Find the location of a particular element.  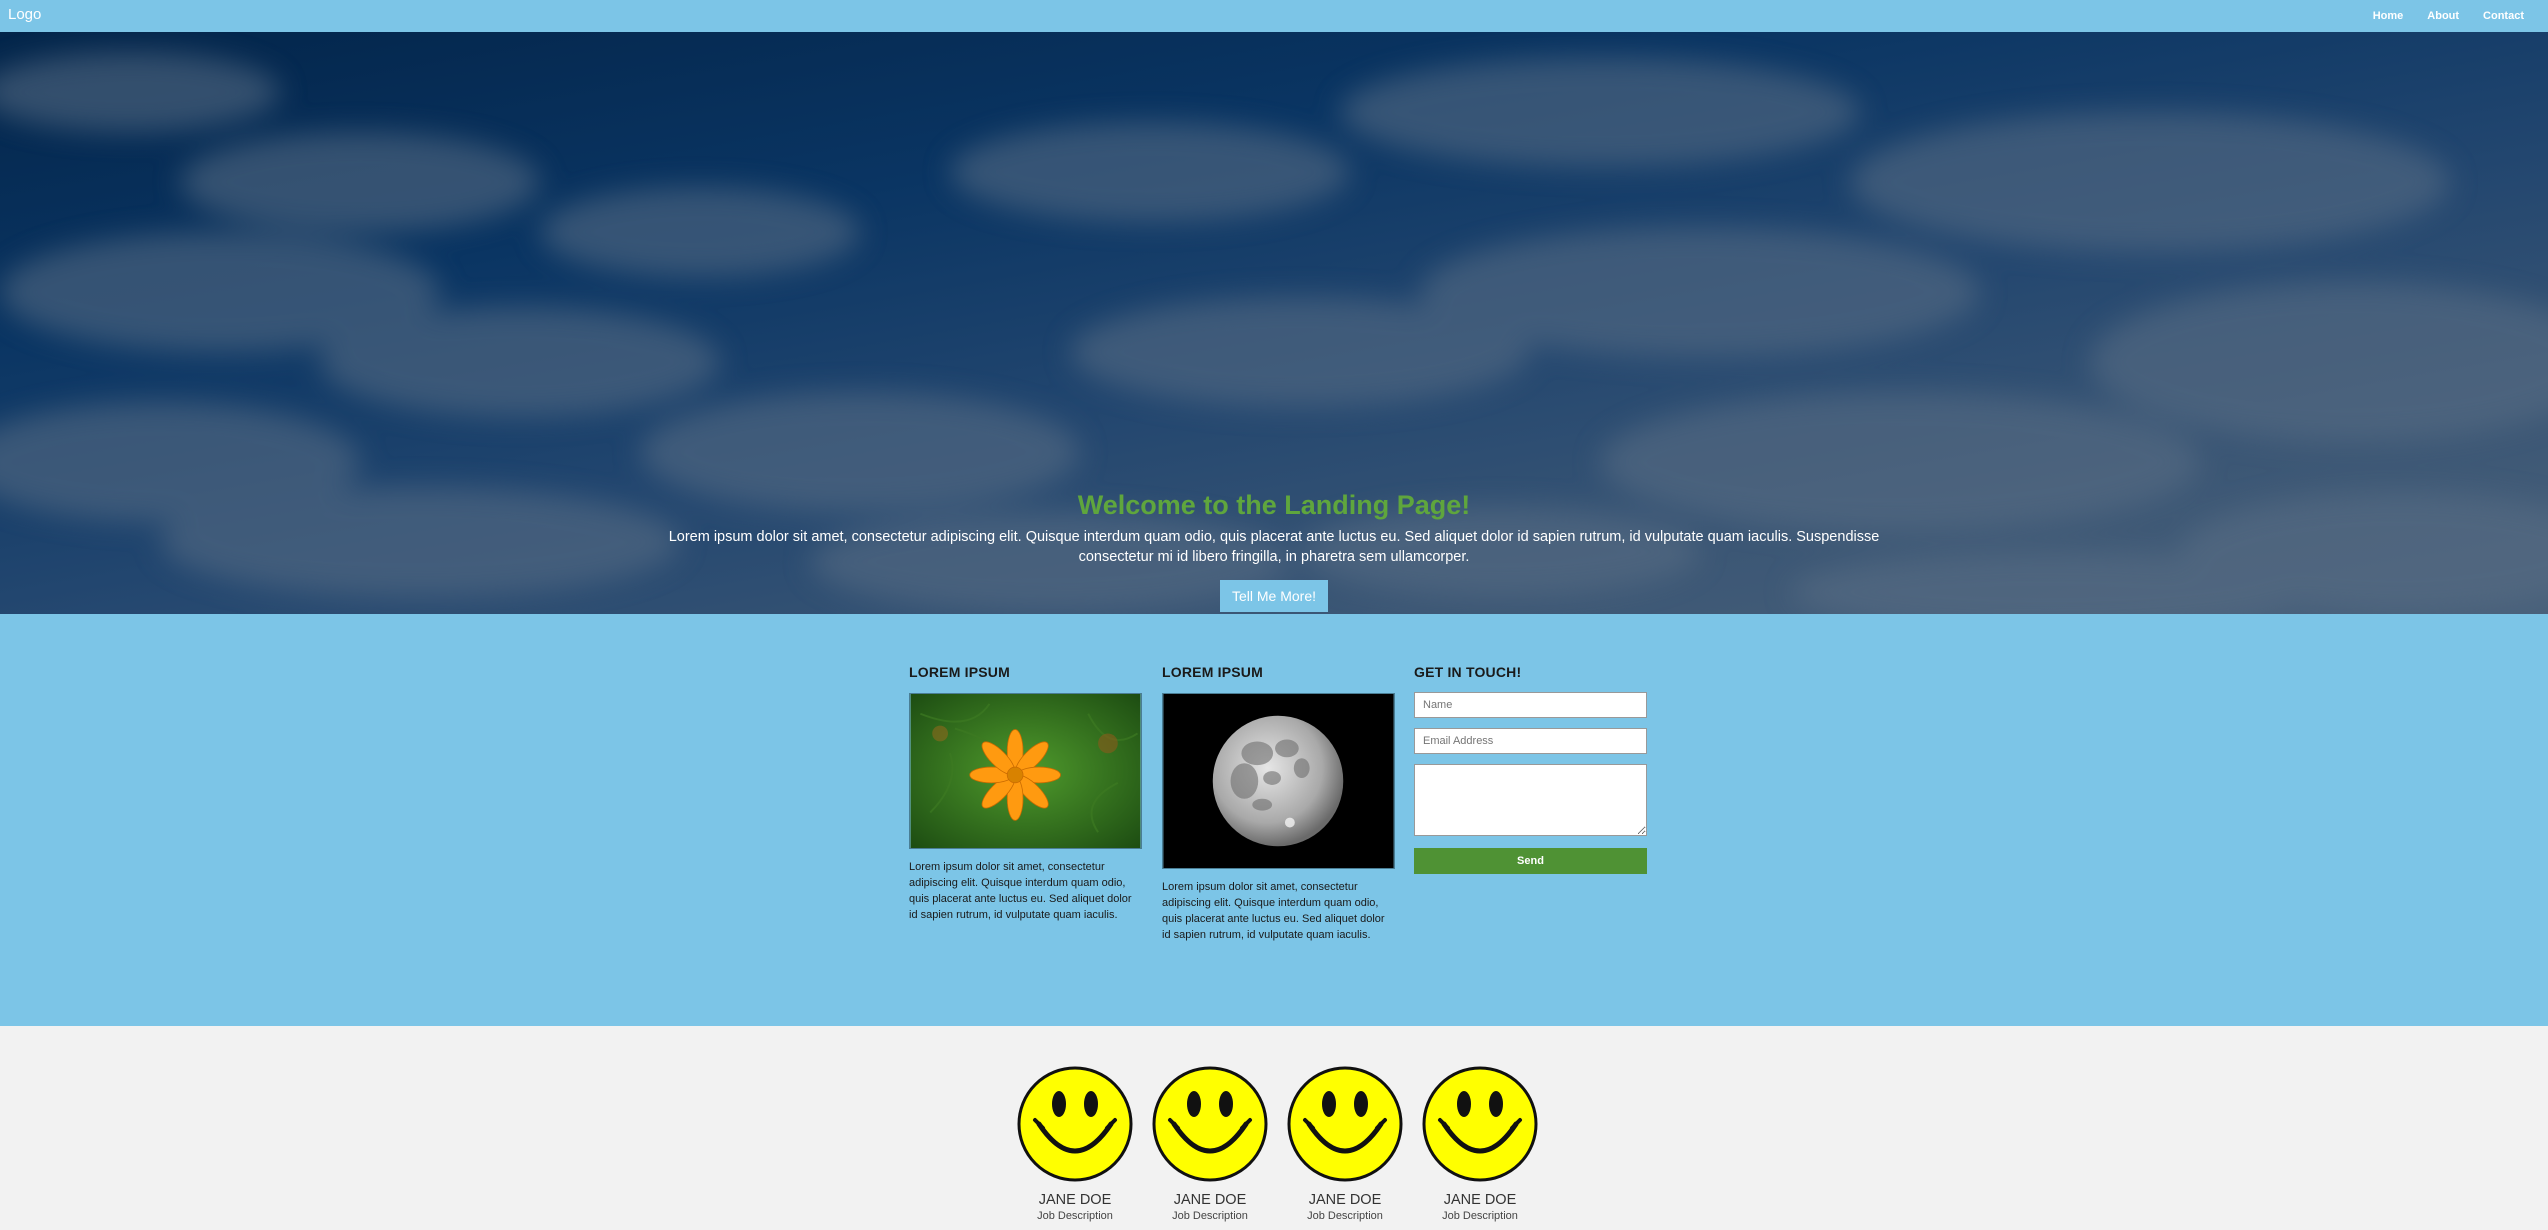

nav-about: About is located at coordinates (2443, 16).